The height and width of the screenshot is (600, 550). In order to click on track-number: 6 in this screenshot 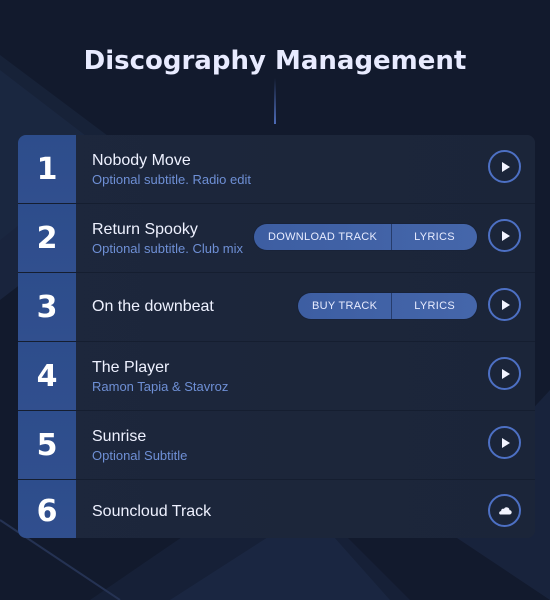, I will do `click(47, 509)`.